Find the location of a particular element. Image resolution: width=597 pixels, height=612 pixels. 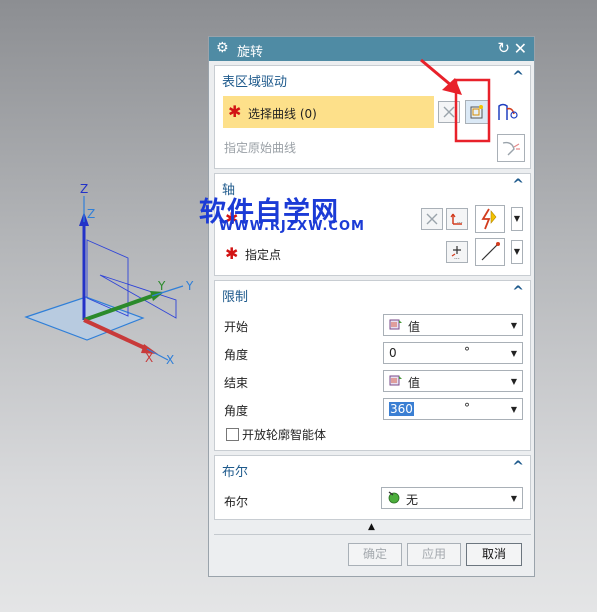

original-curve-icon is located at coordinates (511, 148).